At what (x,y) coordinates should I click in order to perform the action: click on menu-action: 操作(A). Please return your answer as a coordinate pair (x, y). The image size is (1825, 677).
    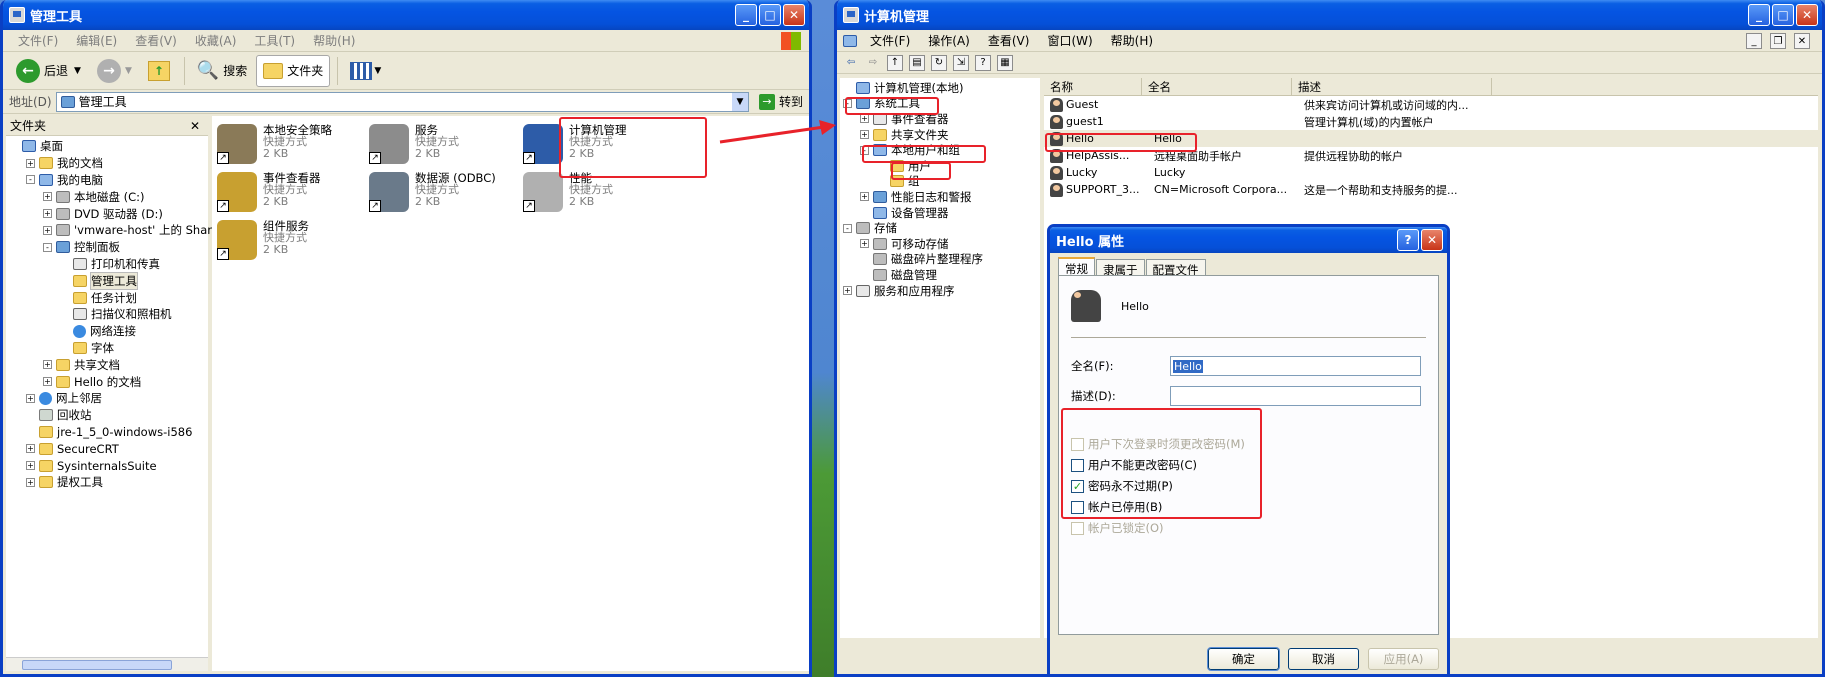
    Looking at the image, I should click on (949, 40).